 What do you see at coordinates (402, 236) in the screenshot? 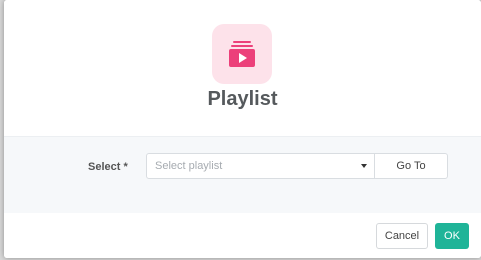
I see `cancel-button: Cancel` at bounding box center [402, 236].